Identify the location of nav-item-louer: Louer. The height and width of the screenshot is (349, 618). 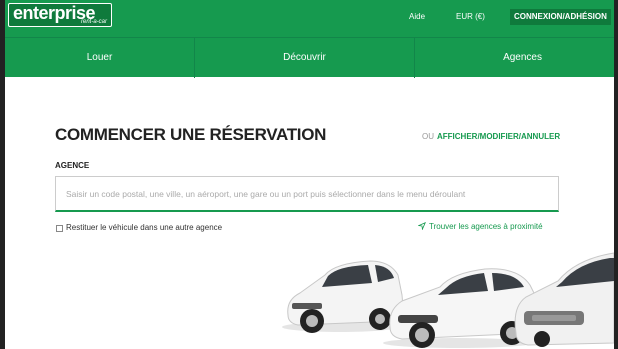
(99, 58).